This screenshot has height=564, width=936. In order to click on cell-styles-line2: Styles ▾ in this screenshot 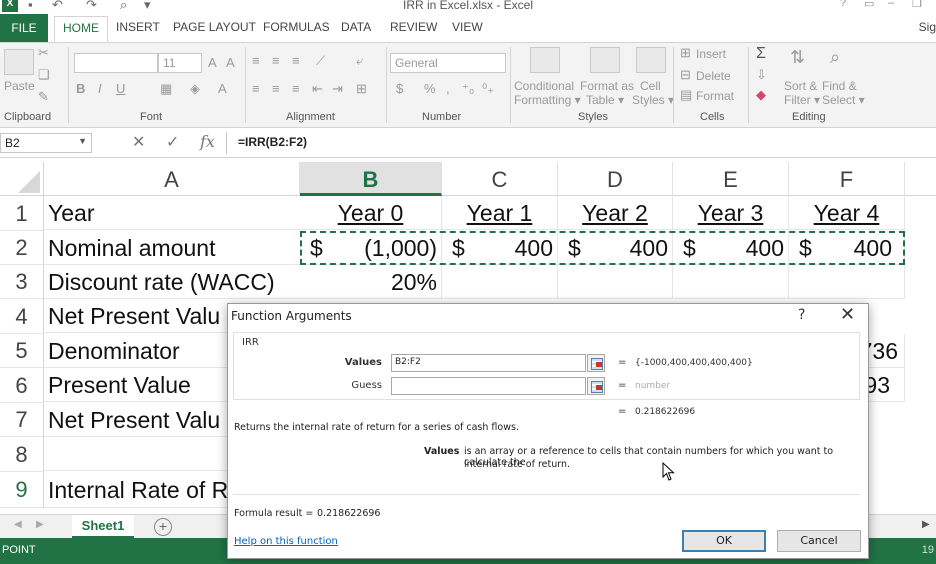, I will do `click(653, 100)`.